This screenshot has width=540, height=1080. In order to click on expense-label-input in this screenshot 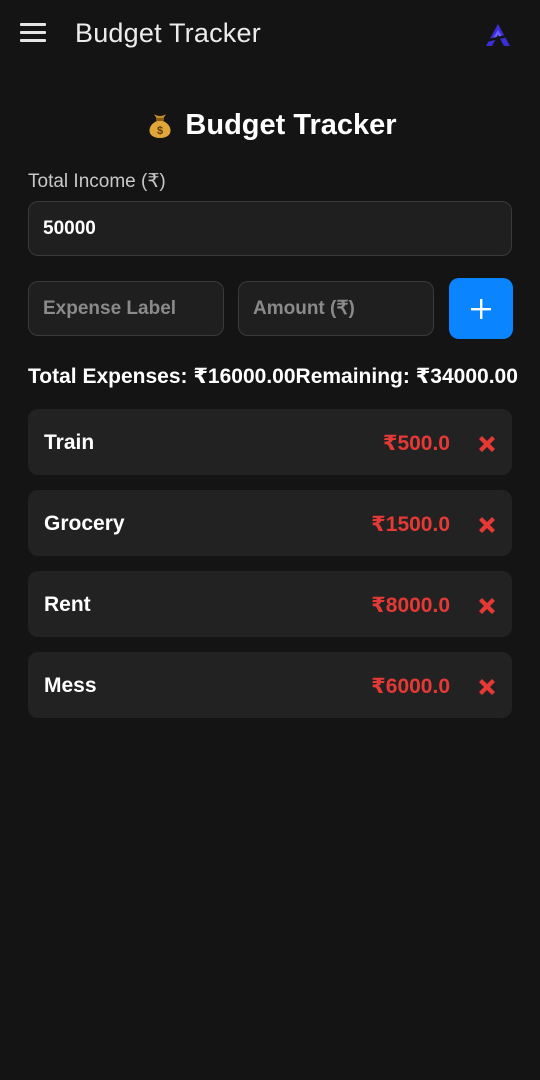, I will do `click(126, 308)`.